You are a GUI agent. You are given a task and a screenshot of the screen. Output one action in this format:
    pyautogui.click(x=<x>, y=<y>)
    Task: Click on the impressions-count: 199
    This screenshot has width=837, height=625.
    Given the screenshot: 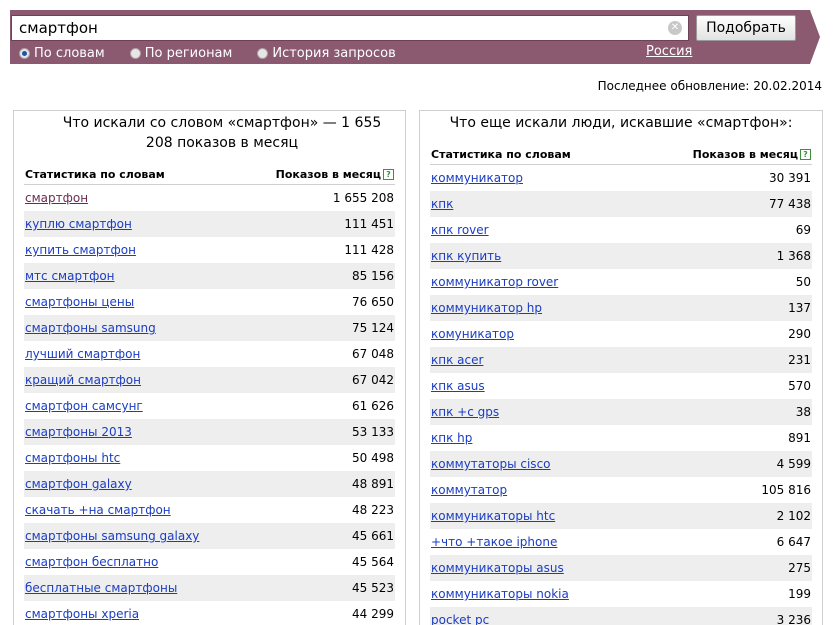 What is the action you would take?
    pyautogui.click(x=799, y=594)
    